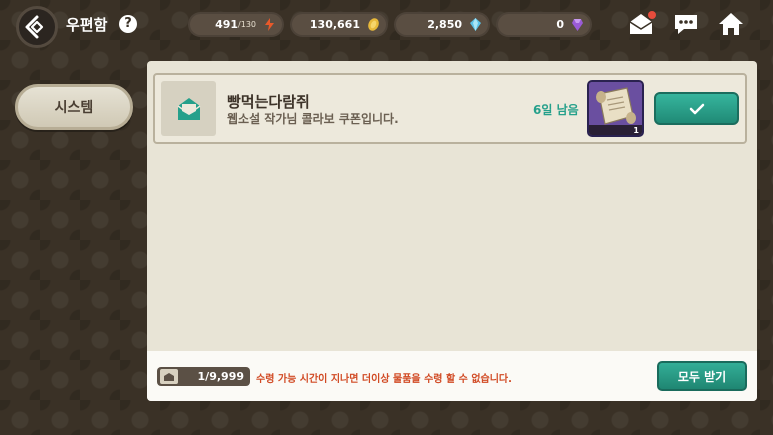 This screenshot has width=773, height=435. What do you see at coordinates (560, 24) in the screenshot?
I see `gem-value: 0` at bounding box center [560, 24].